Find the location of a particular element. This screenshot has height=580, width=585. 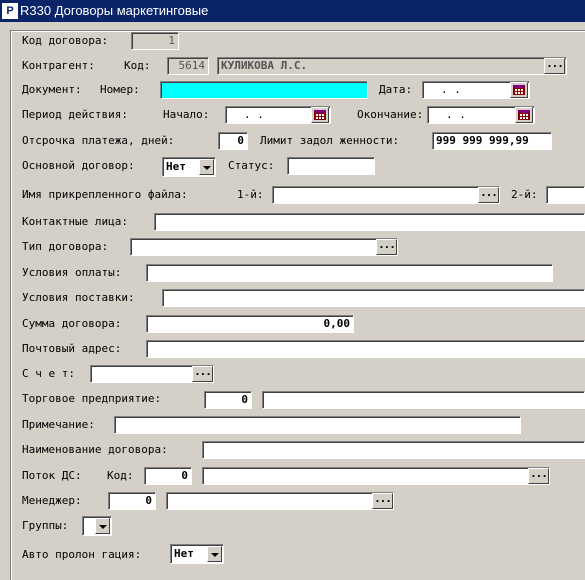

cash-flow-code-field: 0 is located at coordinates (168, 476).